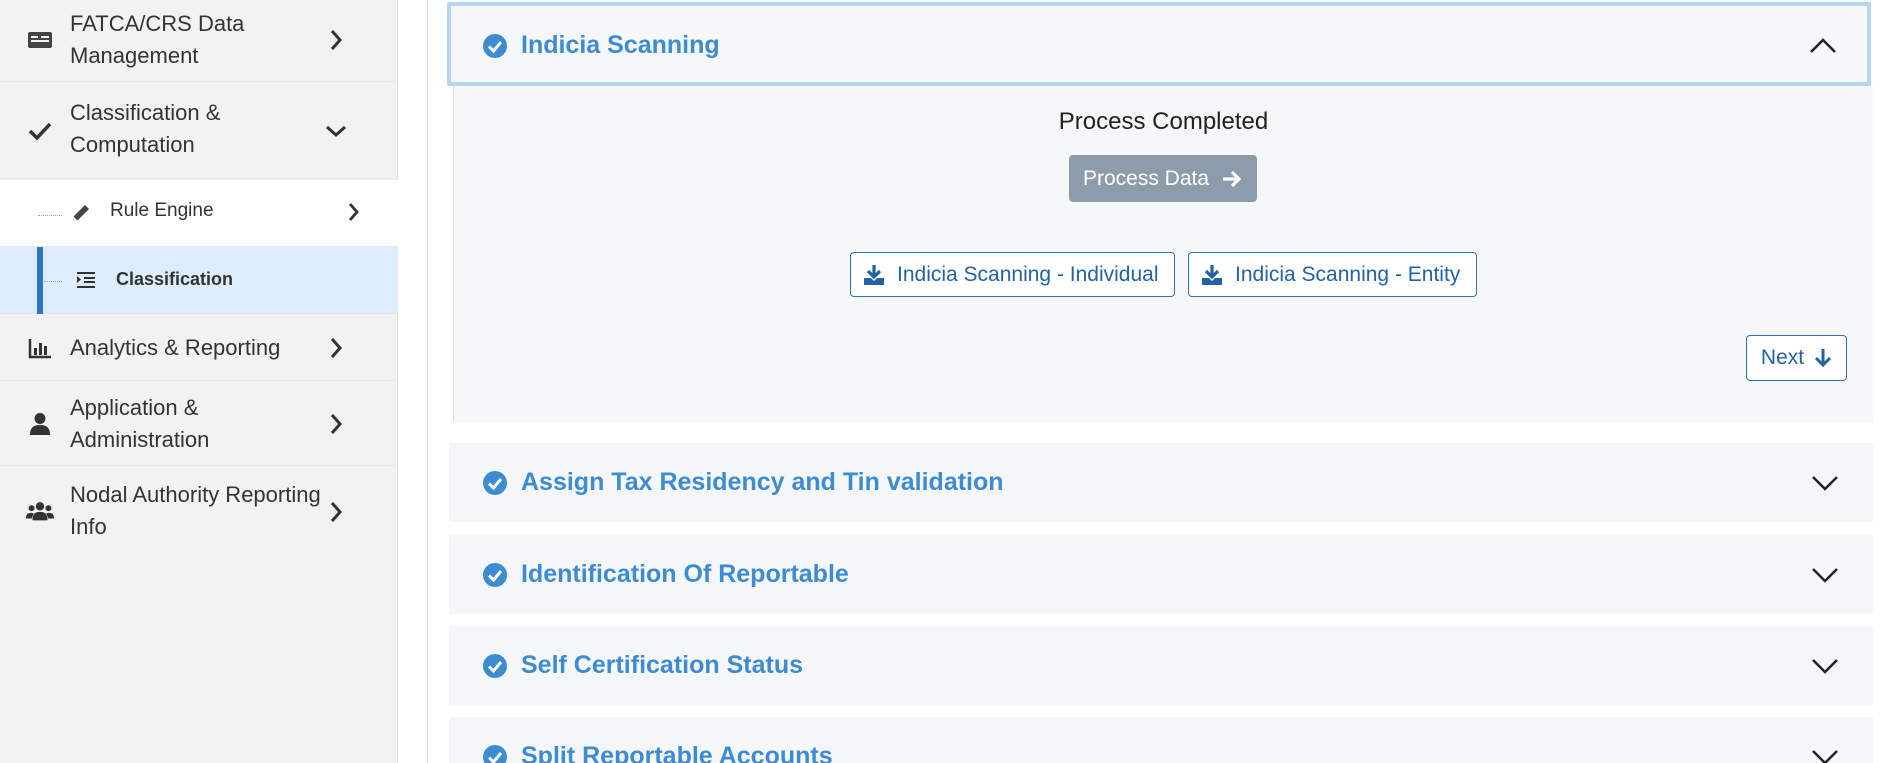 Image resolution: width=1897 pixels, height=763 pixels. Describe the element at coordinates (1161, 482) in the screenshot. I see `accordion-header-assign-tax-residency: Assign Tax Residency and Tin validation` at that location.